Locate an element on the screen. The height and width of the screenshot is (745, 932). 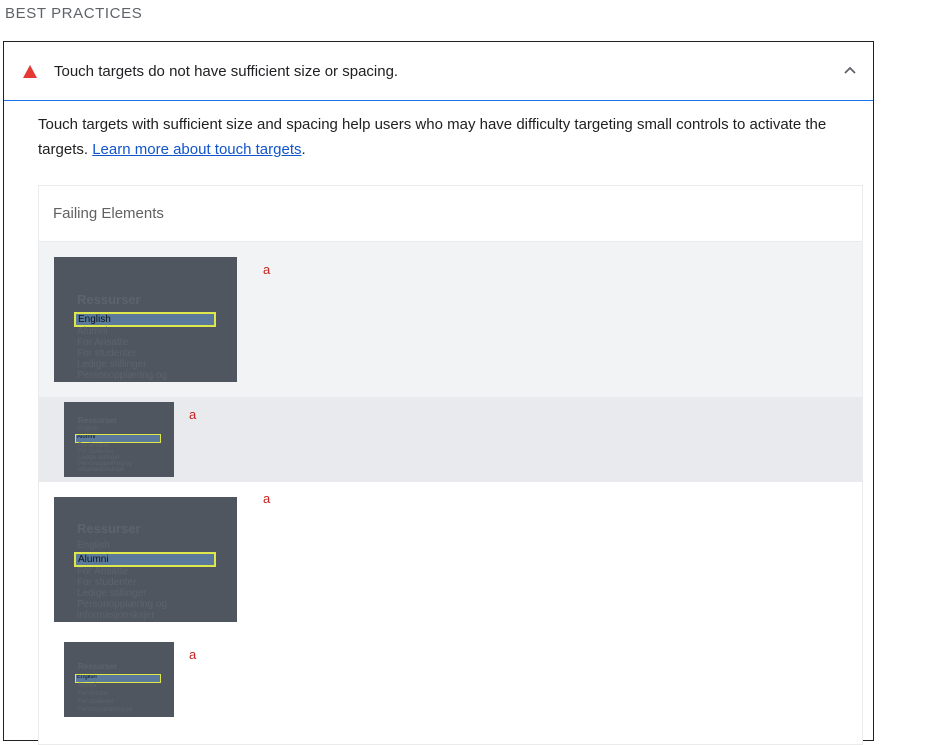
fail-triangle-icon is located at coordinates (30, 71).